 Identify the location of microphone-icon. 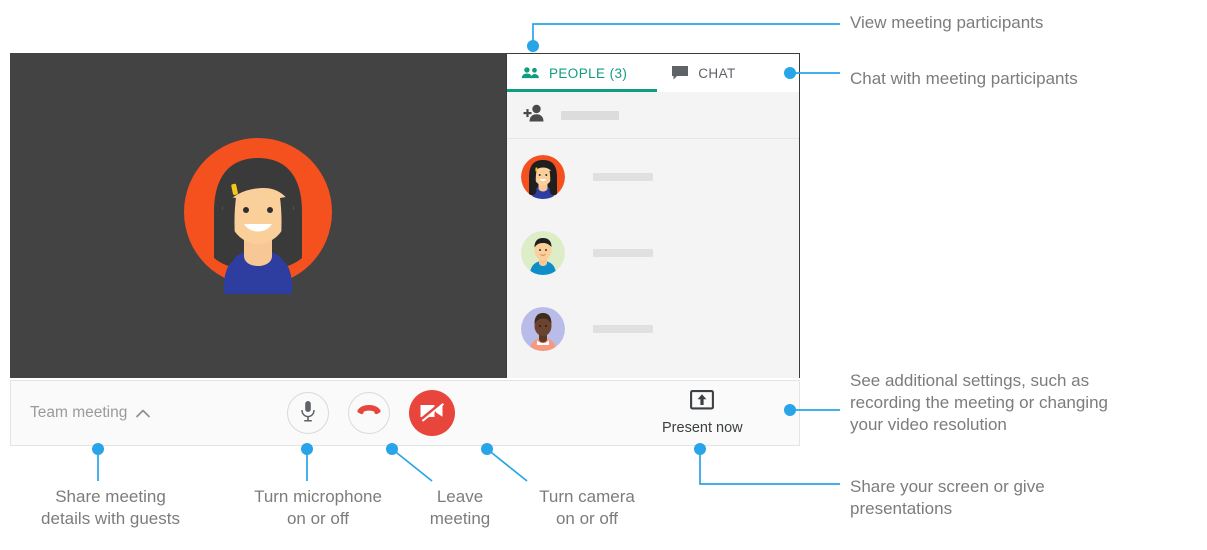
(308, 413).